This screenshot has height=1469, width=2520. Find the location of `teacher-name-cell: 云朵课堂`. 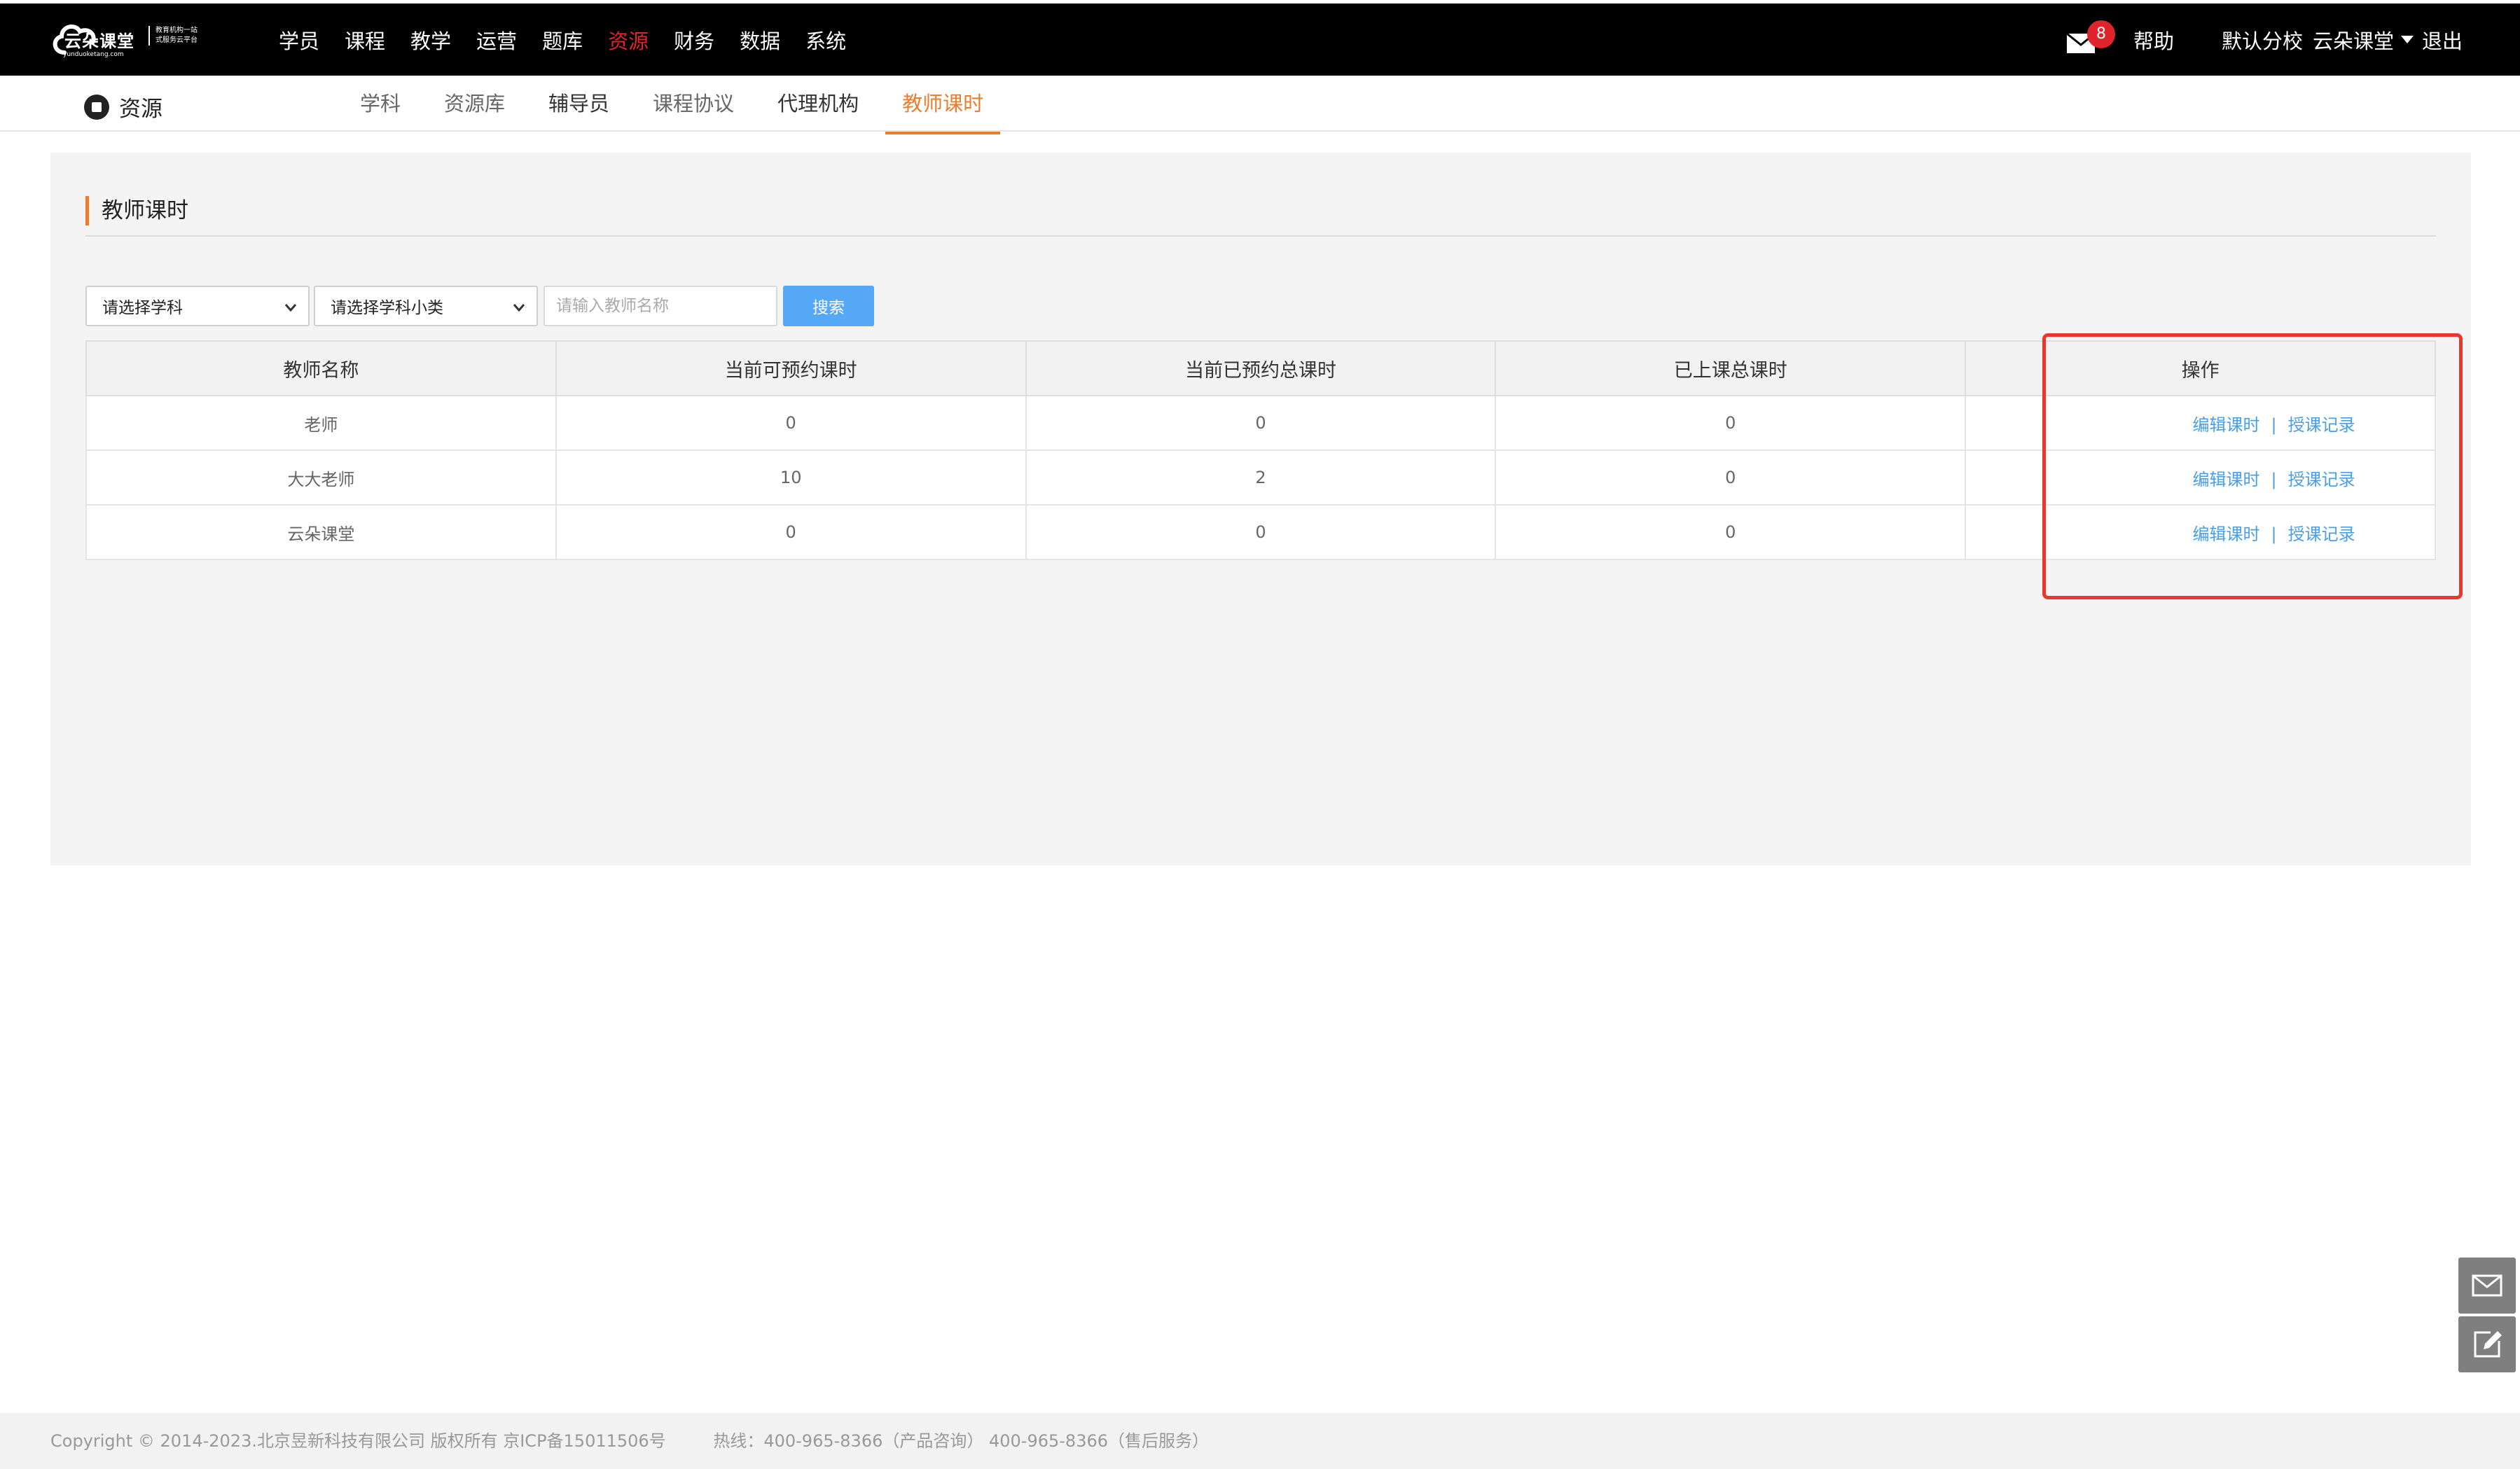

teacher-name-cell: 云朵课堂 is located at coordinates (321, 532).